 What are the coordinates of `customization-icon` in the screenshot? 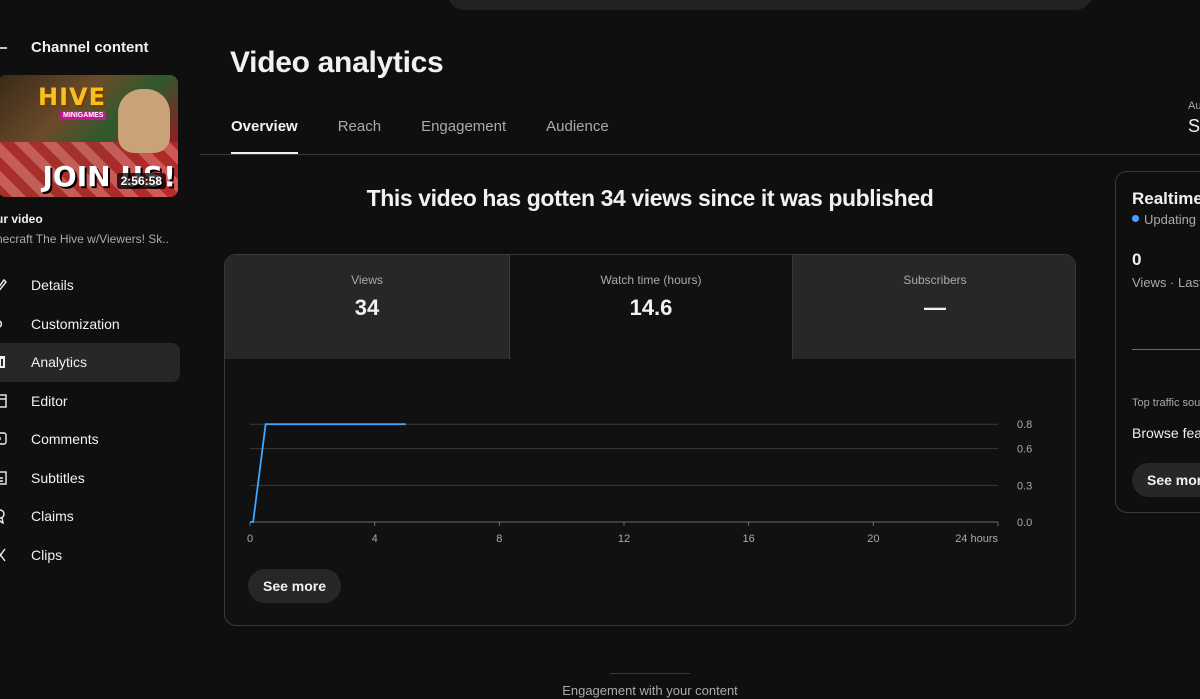 It's located at (4, 324).